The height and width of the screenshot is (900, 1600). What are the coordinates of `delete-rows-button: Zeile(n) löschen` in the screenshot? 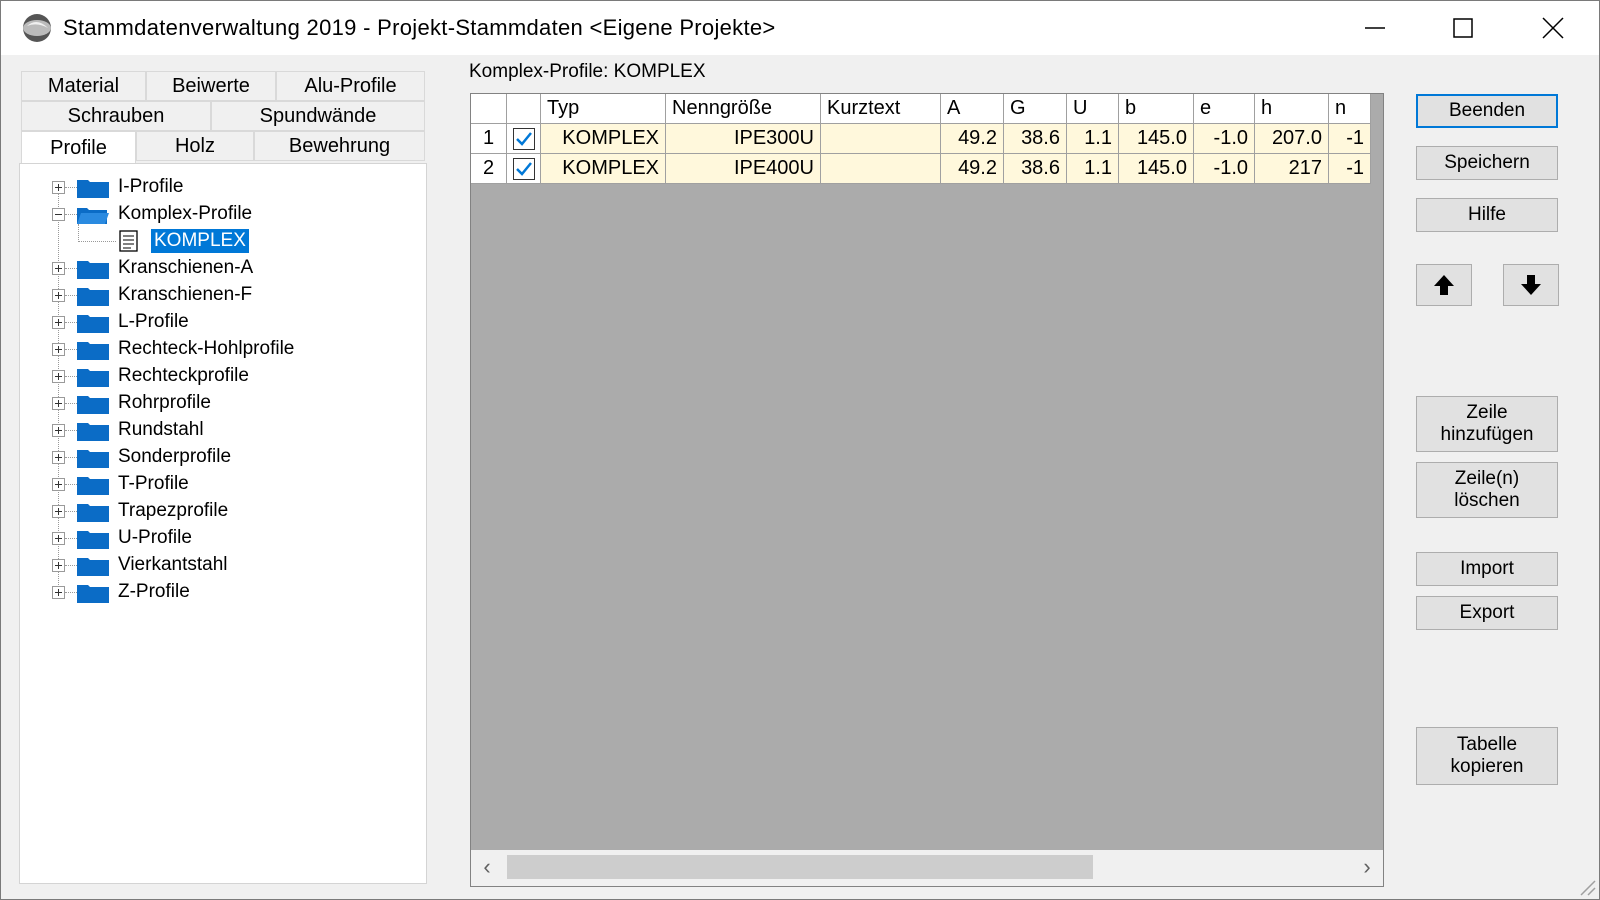 It's located at (1487, 490).